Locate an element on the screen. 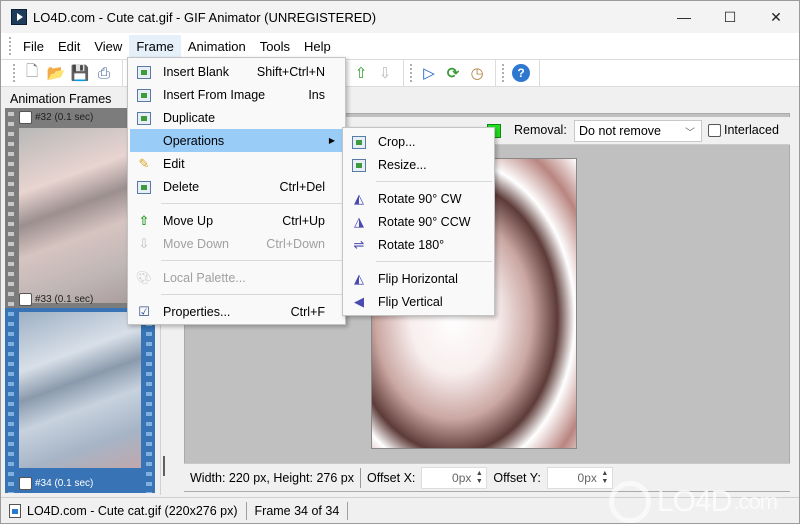 This screenshot has width=800, height=524. submenu-arrow-icon: ▶ is located at coordinates (331, 140).